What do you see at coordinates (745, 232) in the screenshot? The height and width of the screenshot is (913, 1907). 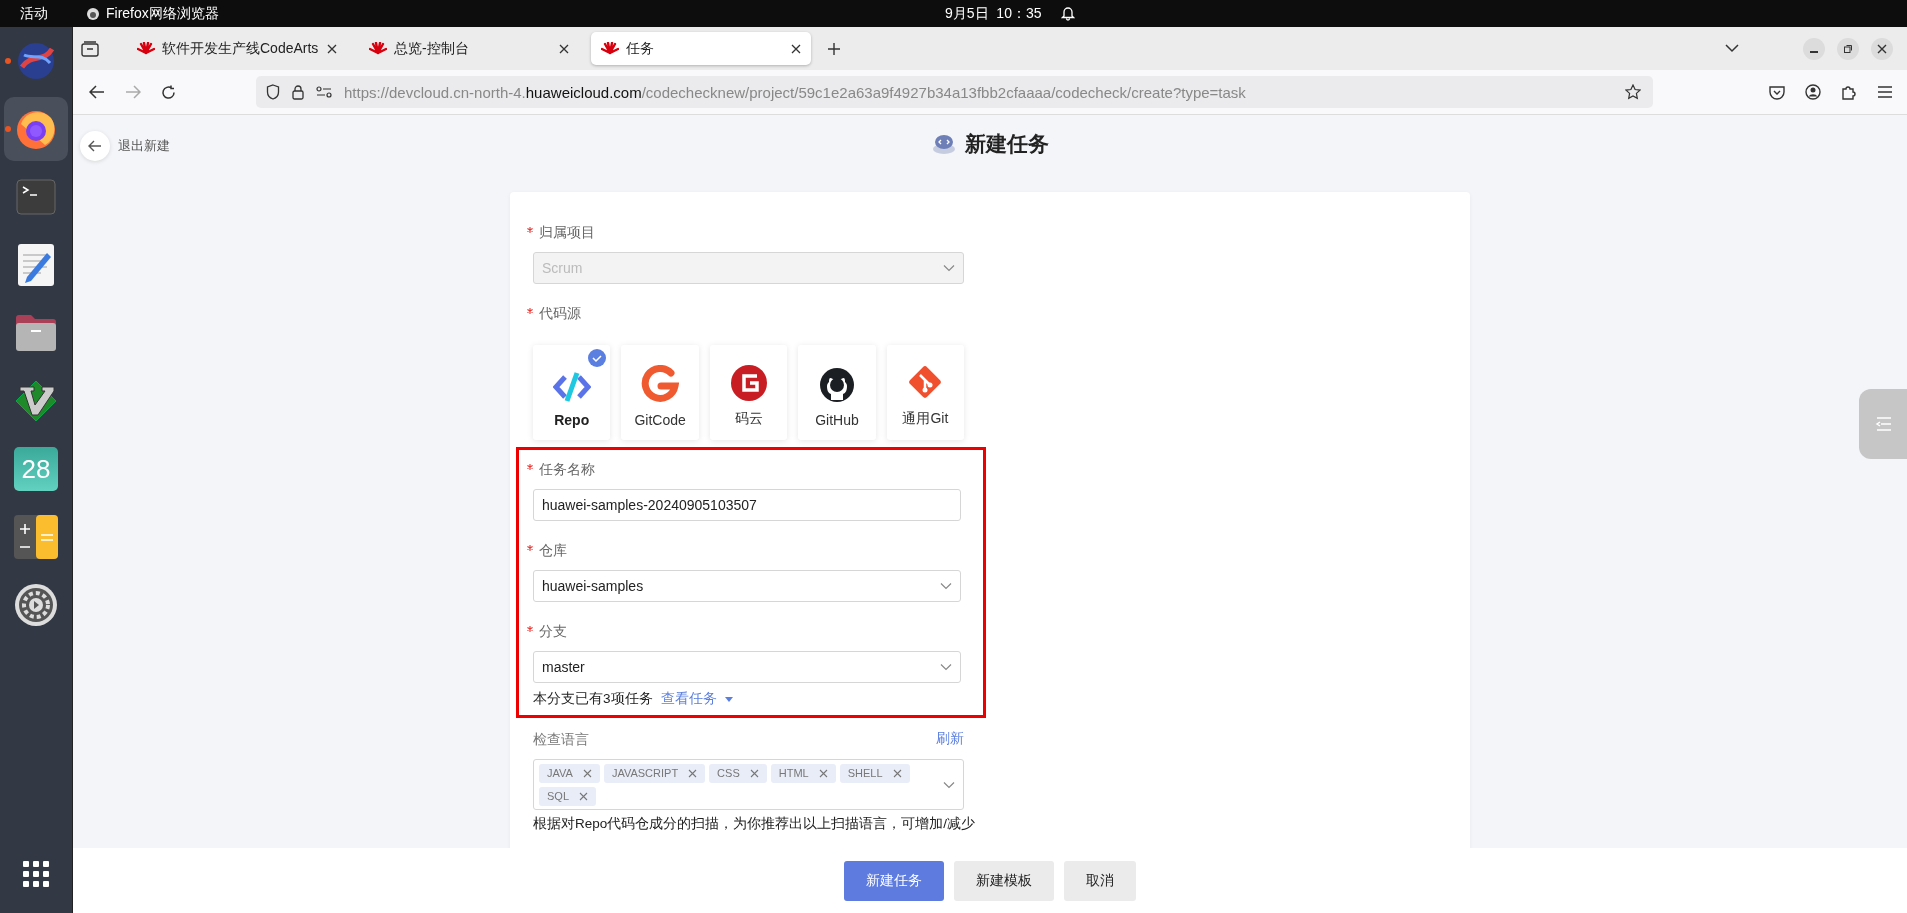 I see `field-label: 归属项目` at bounding box center [745, 232].